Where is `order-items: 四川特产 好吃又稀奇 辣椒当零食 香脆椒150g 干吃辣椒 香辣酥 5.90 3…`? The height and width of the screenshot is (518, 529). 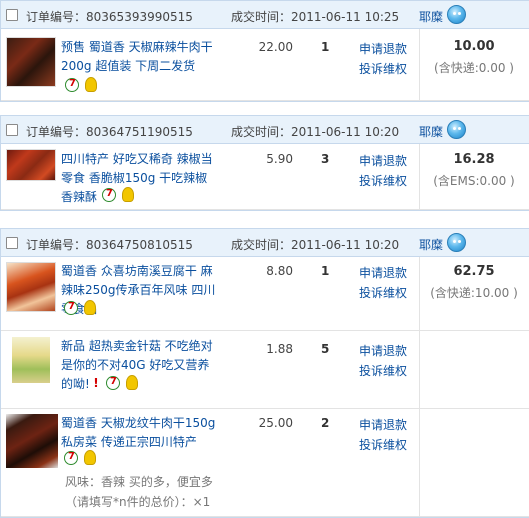
order-items: 四川特产 好吃又稀奇 辣椒当零食 香脆椒150g 干吃辣椒 香辣酥 5.90 3… is located at coordinates (265, 177).